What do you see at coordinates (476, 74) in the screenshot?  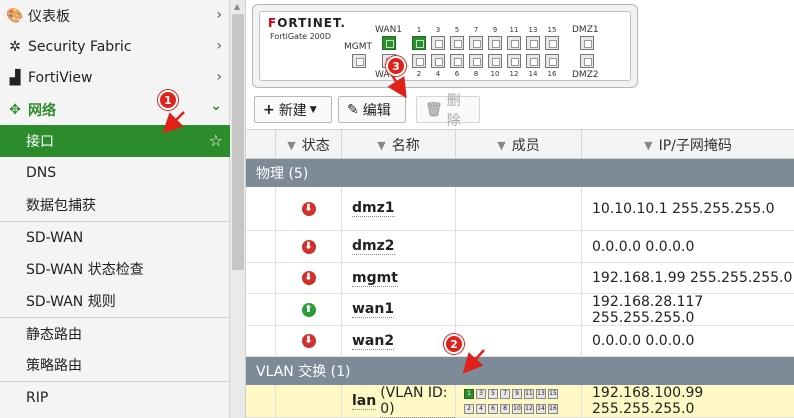 I see `switch-port-number: 8` at bounding box center [476, 74].